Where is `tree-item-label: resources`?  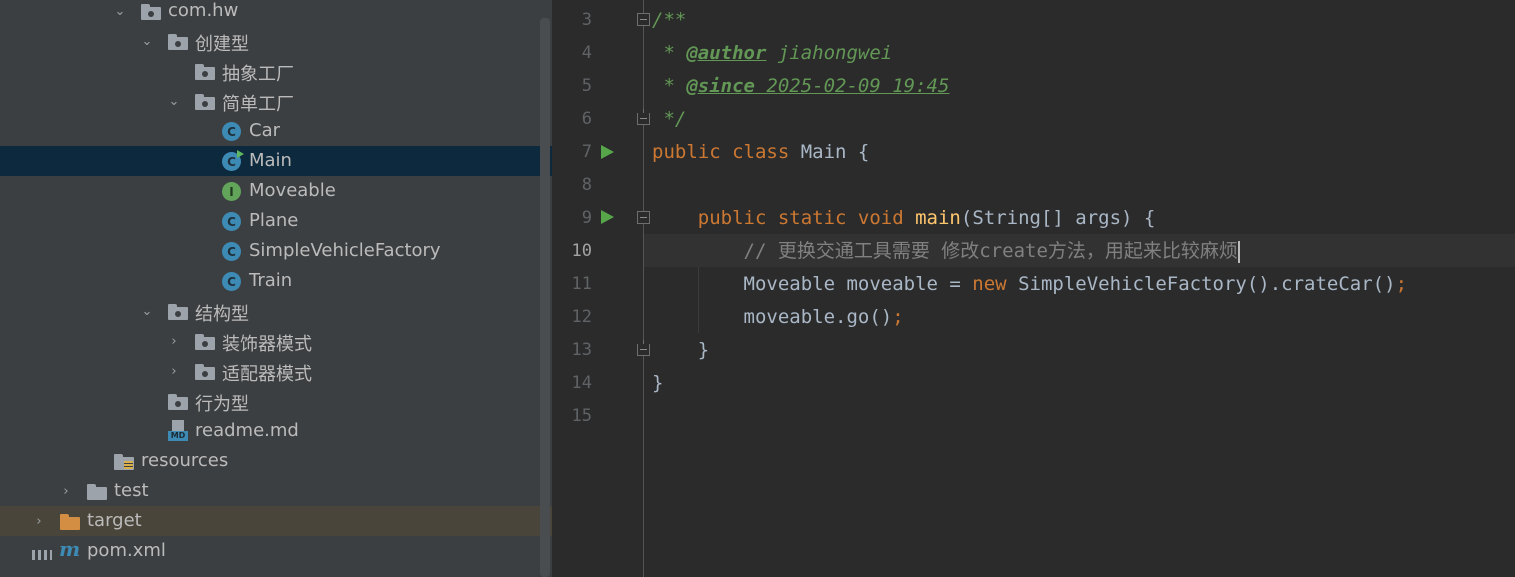
tree-item-label: resources is located at coordinates (185, 460).